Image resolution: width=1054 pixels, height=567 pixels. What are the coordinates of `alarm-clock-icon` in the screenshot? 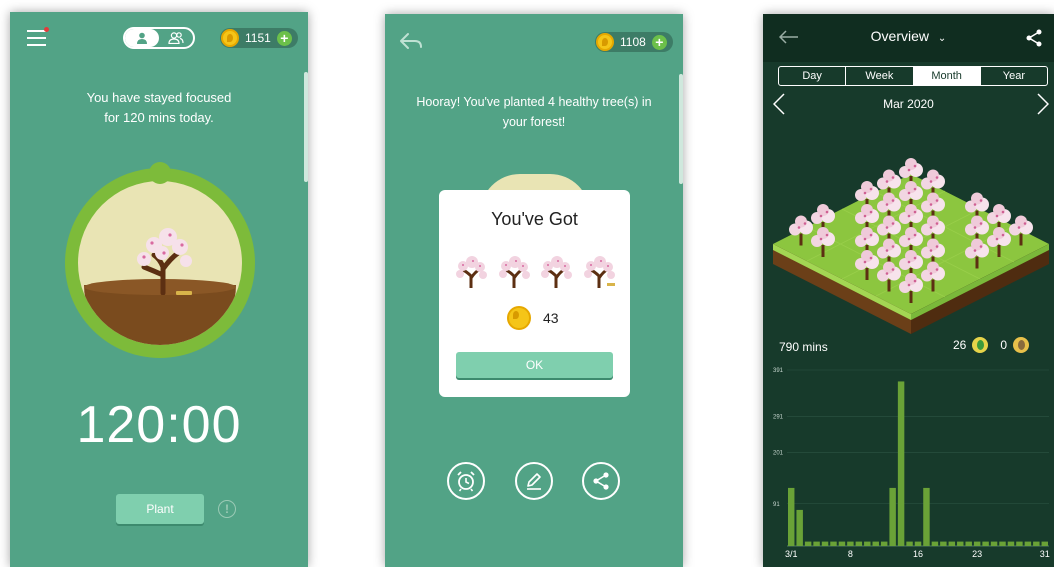 It's located at (466, 481).